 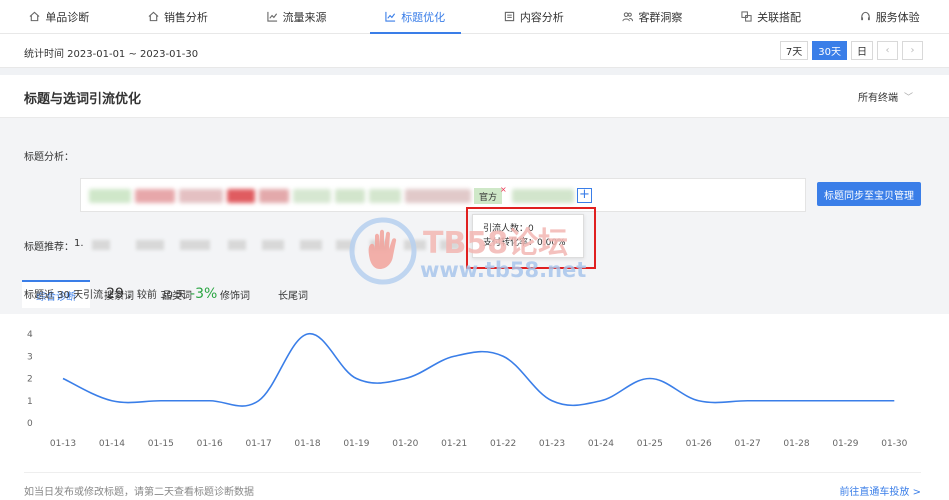 What do you see at coordinates (488, 196) in the screenshot?
I see `official-tag: 官方` at bounding box center [488, 196].